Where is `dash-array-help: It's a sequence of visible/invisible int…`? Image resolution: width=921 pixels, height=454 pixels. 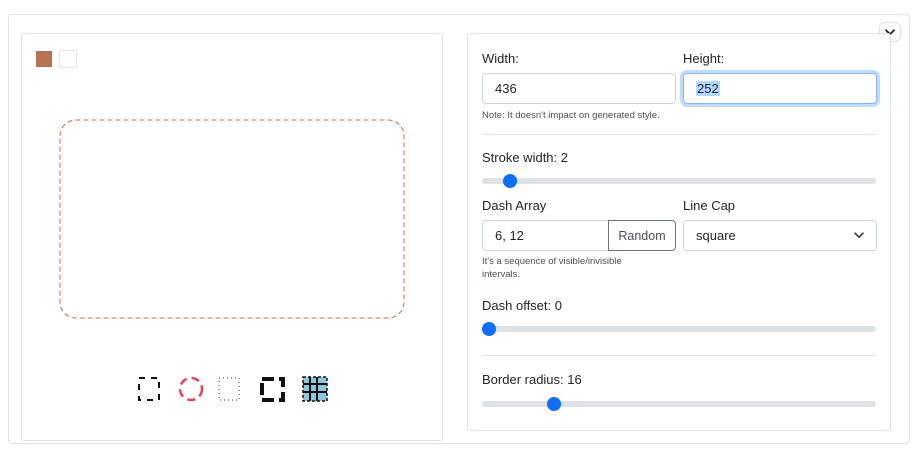 dash-array-help: It's a sequence of visible/invisible int… is located at coordinates (552, 268).